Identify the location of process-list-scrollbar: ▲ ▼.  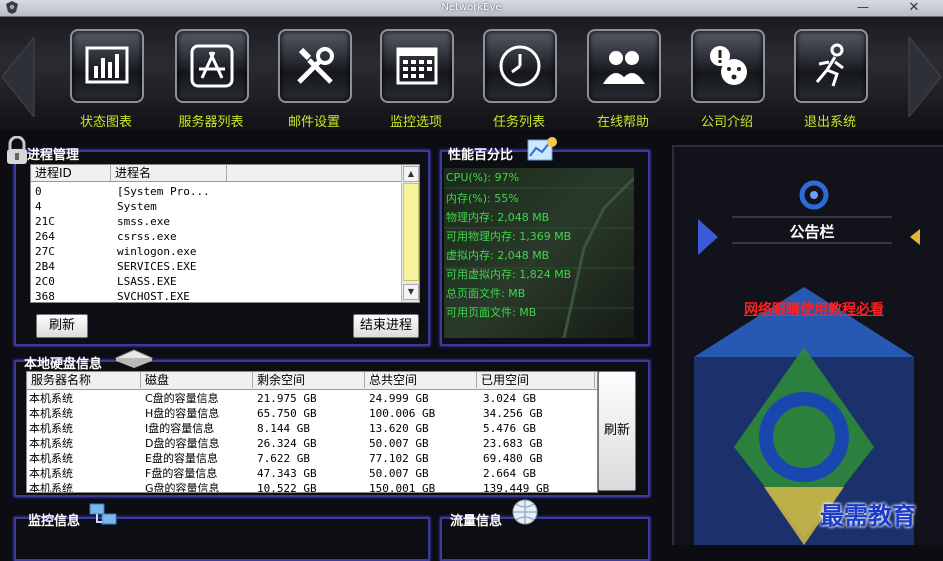
(410, 233).